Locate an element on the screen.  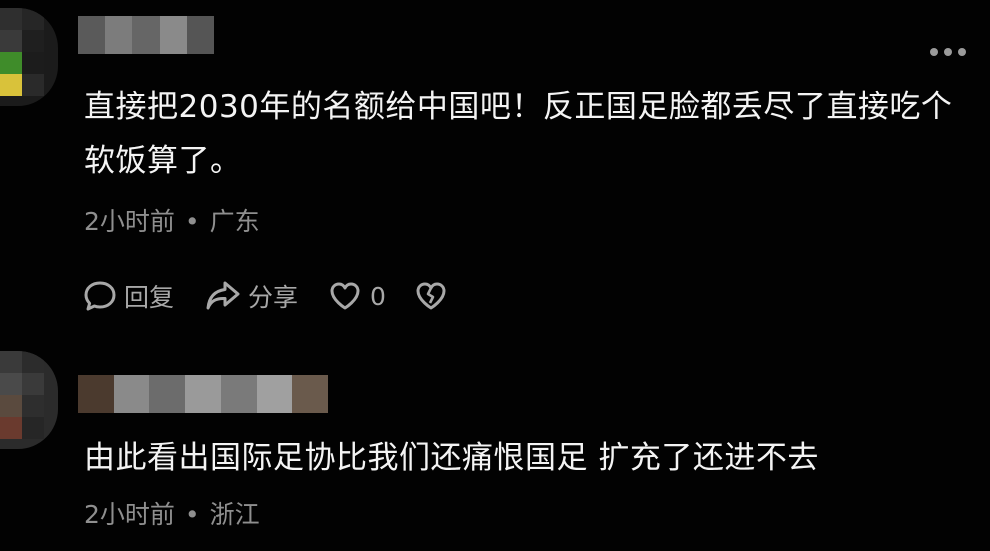
broken-heart-icon is located at coordinates (431, 296).